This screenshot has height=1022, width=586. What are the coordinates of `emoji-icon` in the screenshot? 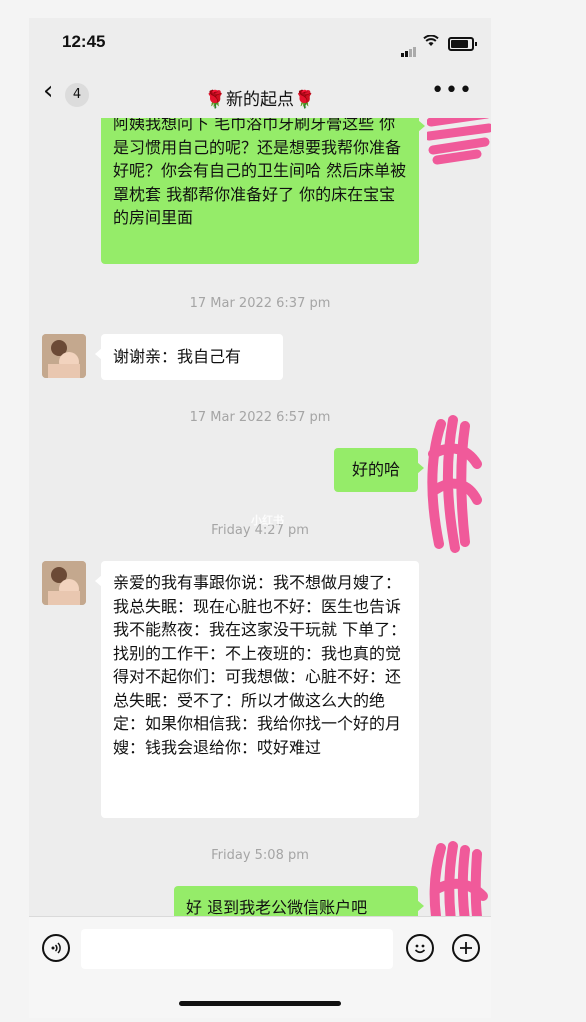 It's located at (420, 948).